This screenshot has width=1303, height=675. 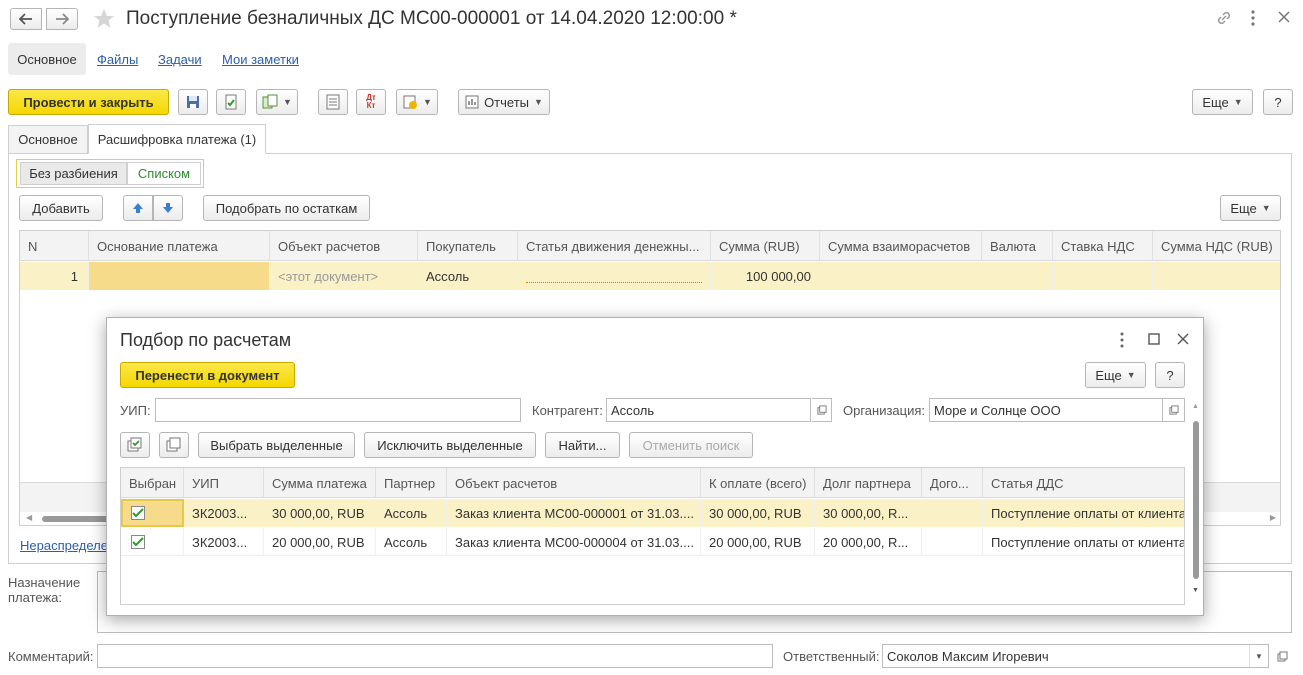 What do you see at coordinates (411, 542) in the screenshot?
I see `cell-partner: Ассоль` at bounding box center [411, 542].